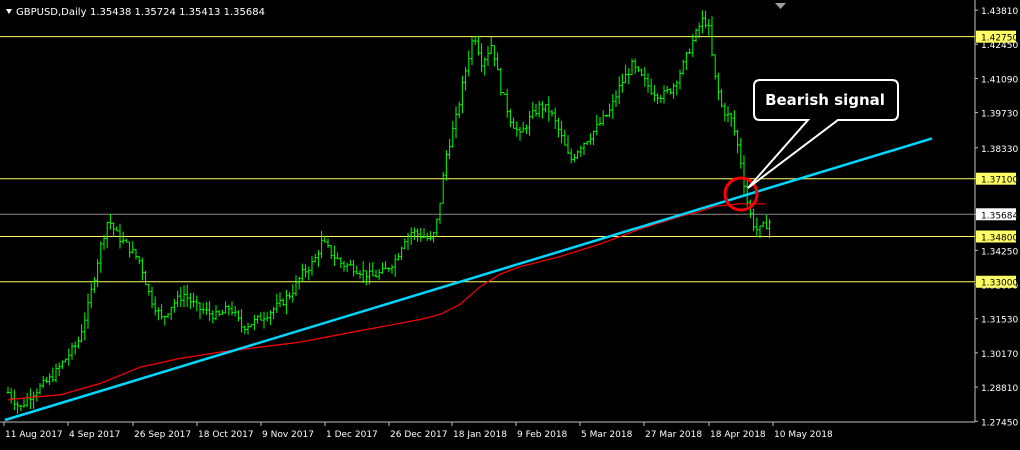 The image size is (1020, 450). What do you see at coordinates (999, 252) in the screenshot?
I see `price-tick-label: 1.34250` at bounding box center [999, 252].